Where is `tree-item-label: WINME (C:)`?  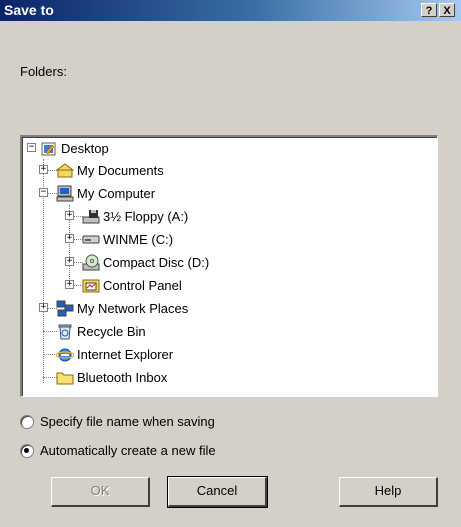
tree-item-label: WINME (C:) is located at coordinates (138, 239).